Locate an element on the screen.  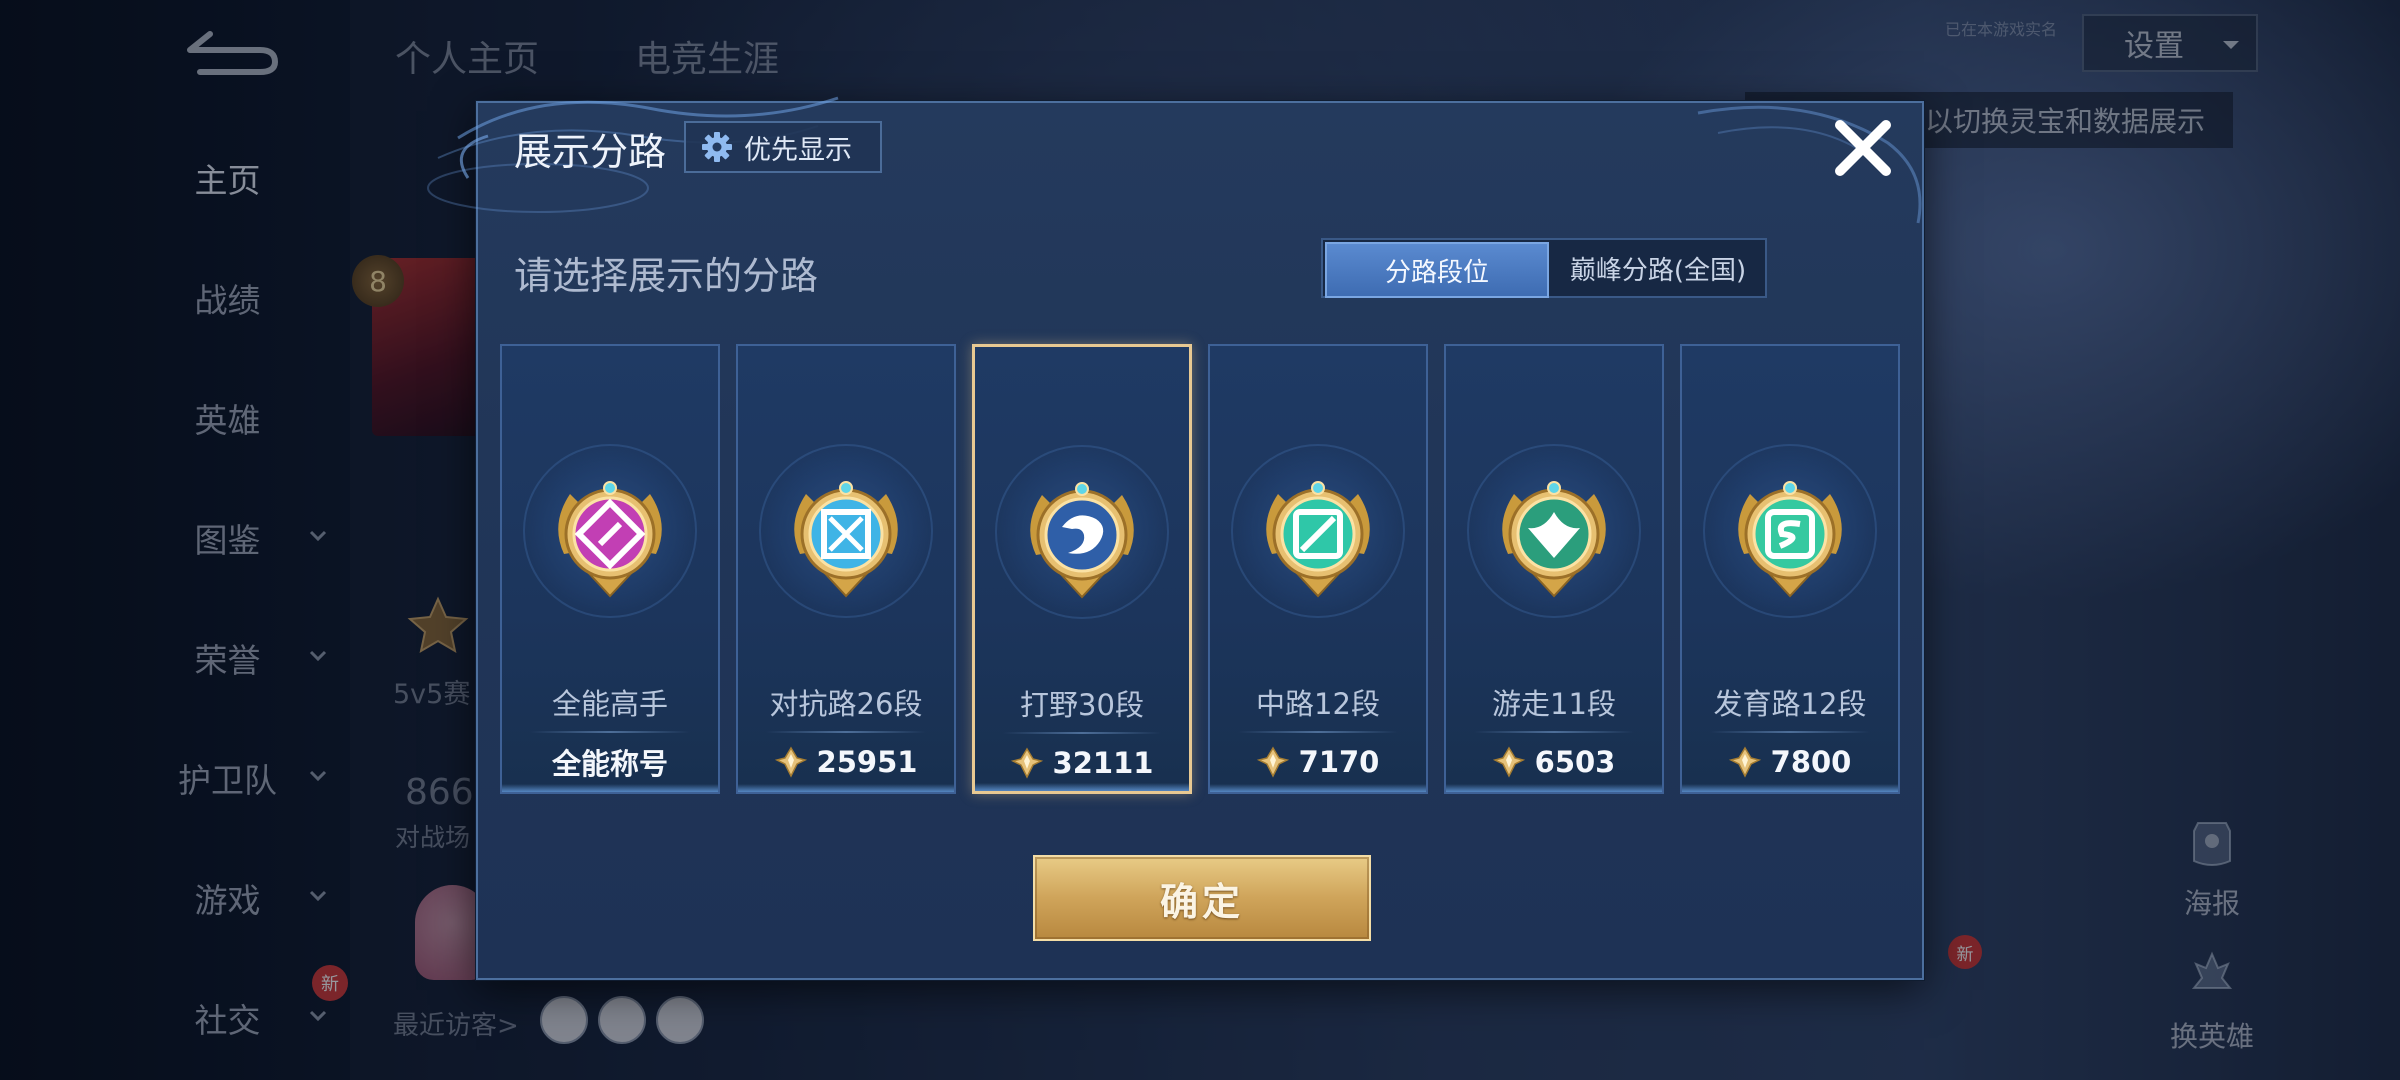
dialog-title: 展示分路 is located at coordinates (590, 152).